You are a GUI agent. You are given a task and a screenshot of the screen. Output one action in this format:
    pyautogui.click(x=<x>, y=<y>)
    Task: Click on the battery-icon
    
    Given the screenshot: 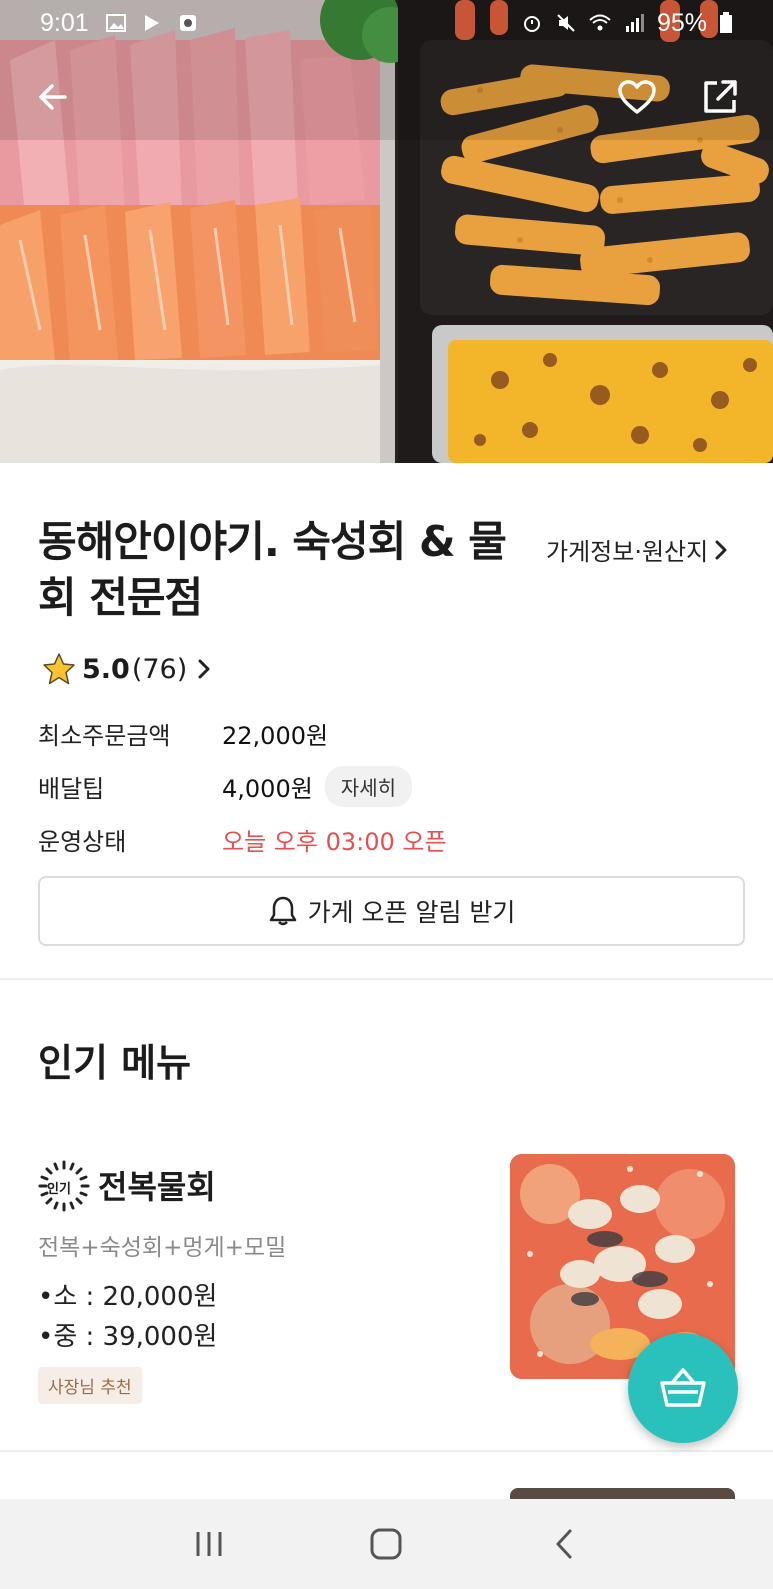 What is the action you would take?
    pyautogui.click(x=726, y=22)
    